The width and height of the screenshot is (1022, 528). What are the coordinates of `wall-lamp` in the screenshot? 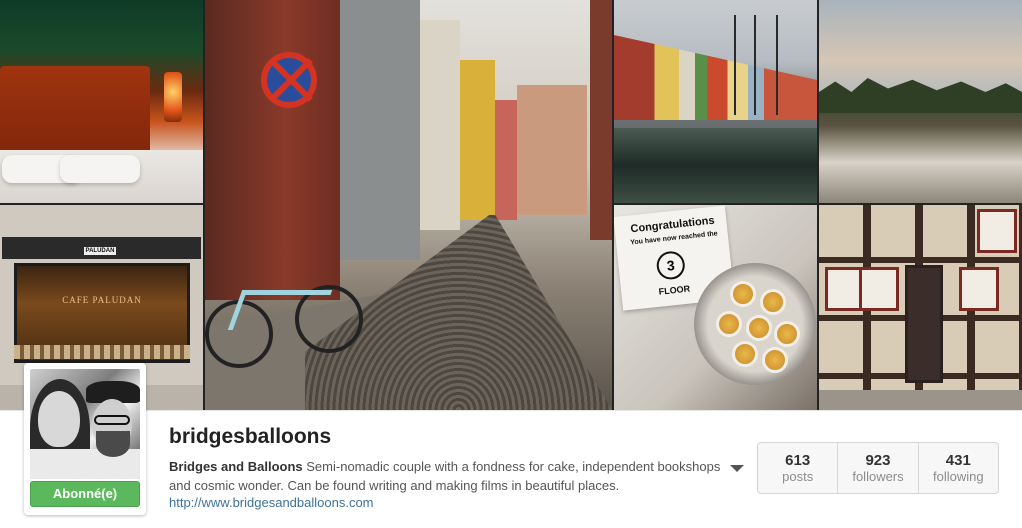 It's located at (173, 97).